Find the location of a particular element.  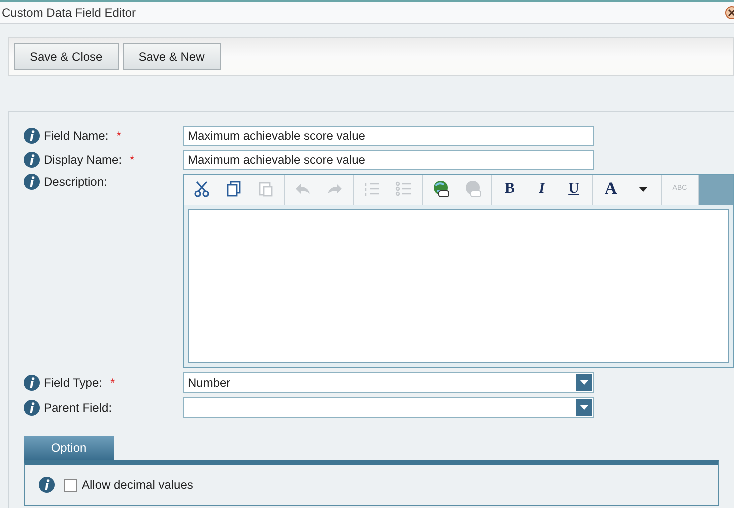

window-title: Custom Data Field Editor is located at coordinates (69, 13).